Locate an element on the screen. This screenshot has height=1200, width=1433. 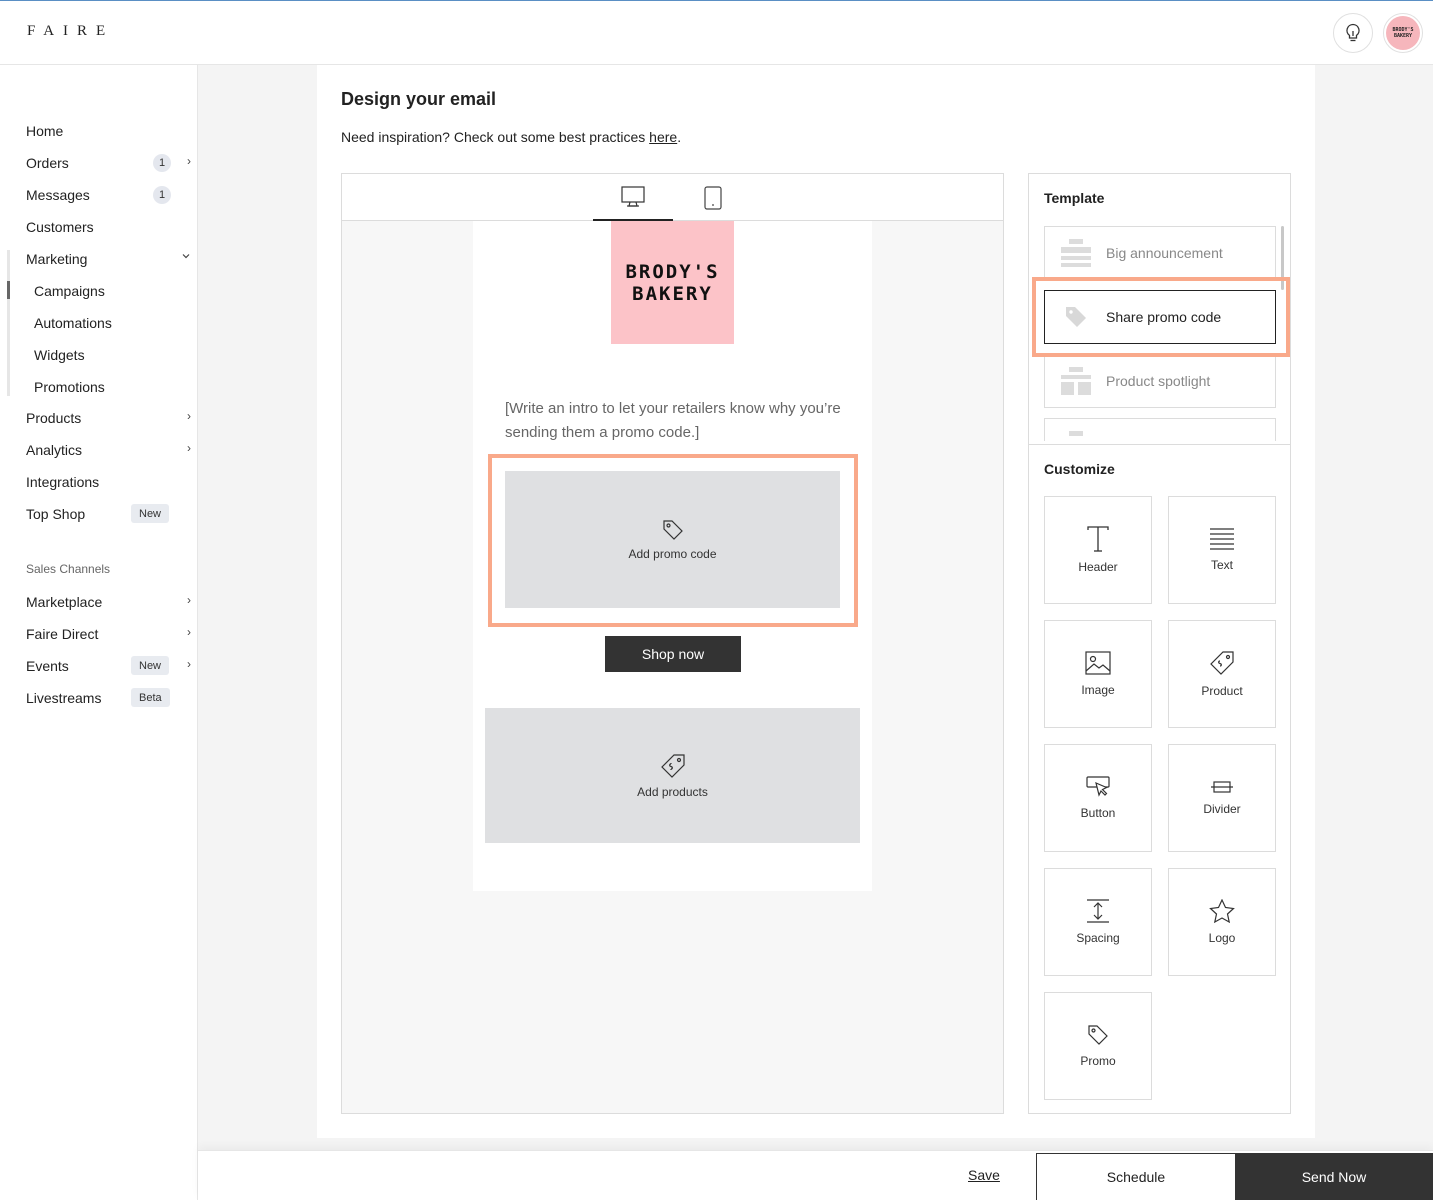
spotlight-layout-icon is located at coordinates (1075, 381).